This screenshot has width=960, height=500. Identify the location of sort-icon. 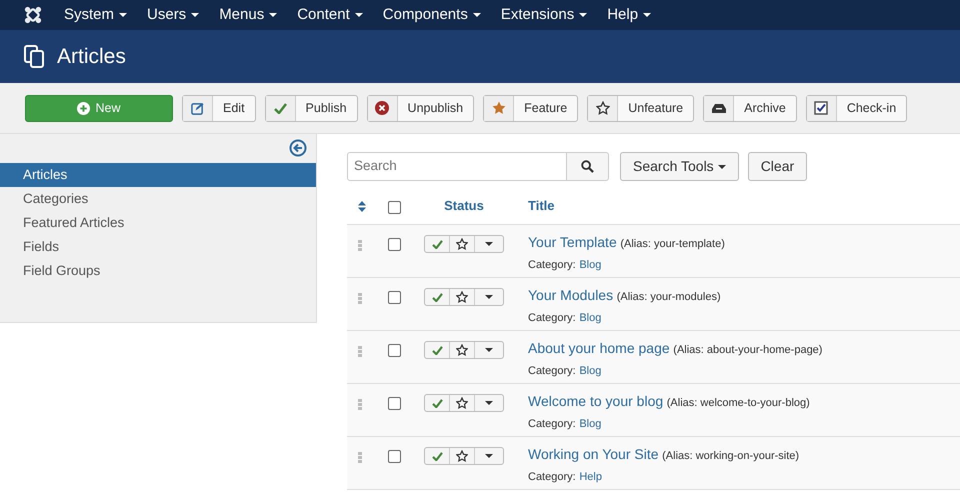
(362, 206).